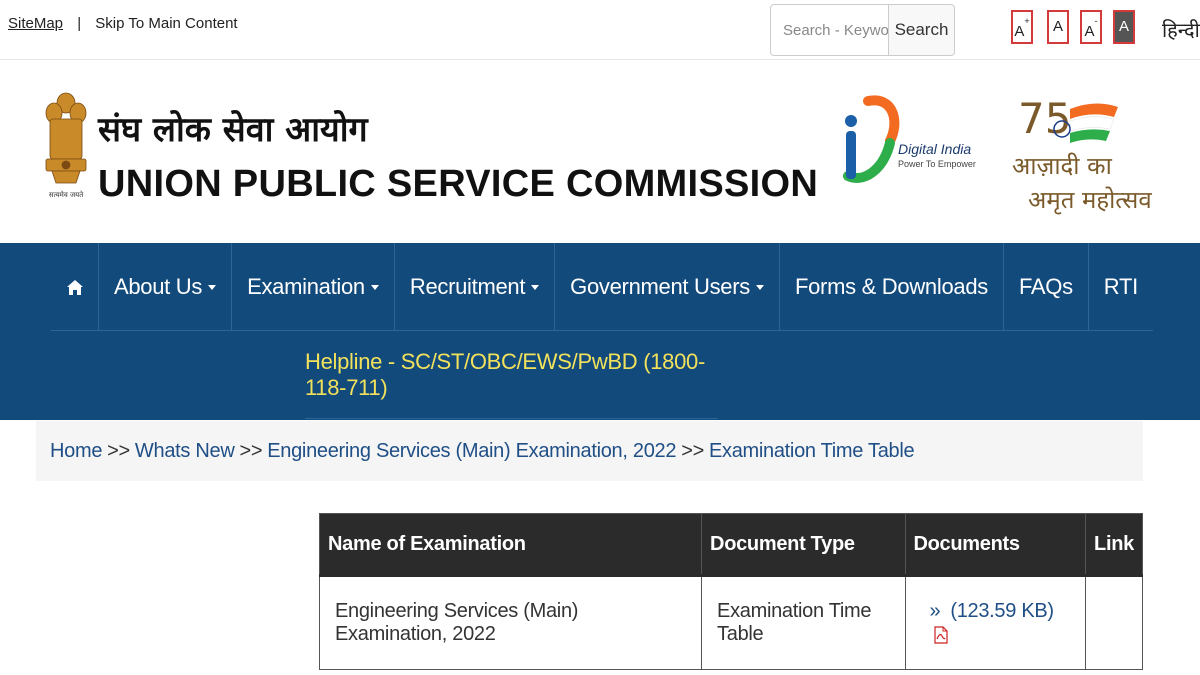 The width and height of the screenshot is (1200, 675). I want to click on nav-rti: RTI, so click(1121, 287).